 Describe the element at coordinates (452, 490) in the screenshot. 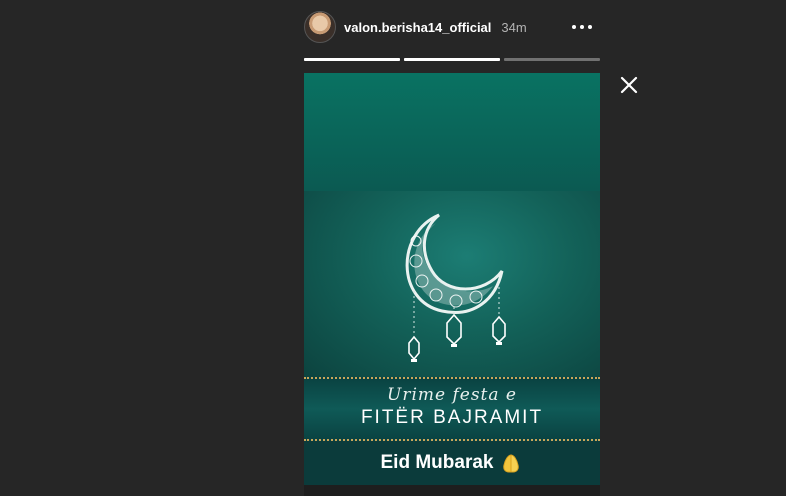

I see `story-bottom-strip` at that location.